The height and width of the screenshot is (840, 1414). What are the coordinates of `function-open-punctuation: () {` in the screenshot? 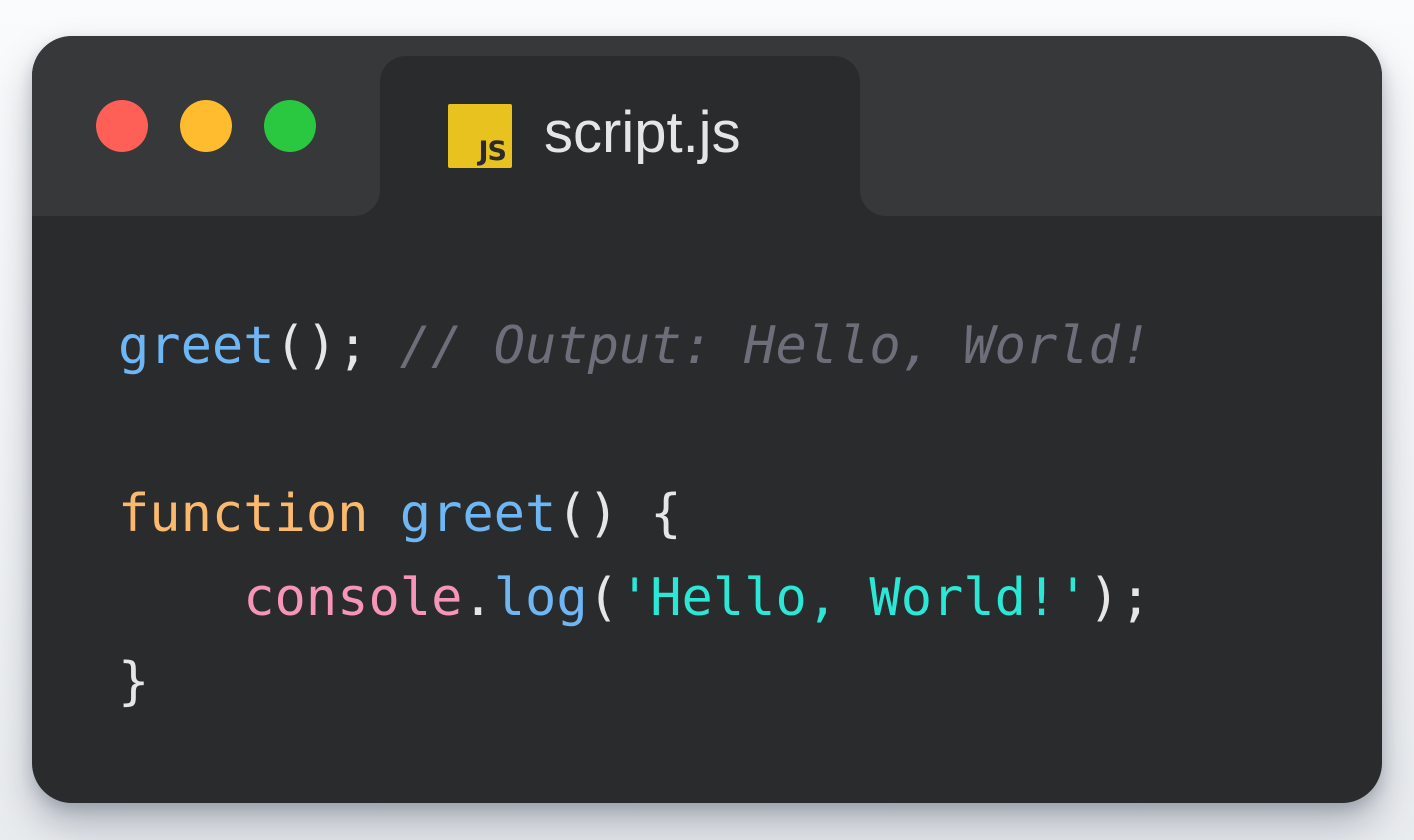 It's located at (619, 514).